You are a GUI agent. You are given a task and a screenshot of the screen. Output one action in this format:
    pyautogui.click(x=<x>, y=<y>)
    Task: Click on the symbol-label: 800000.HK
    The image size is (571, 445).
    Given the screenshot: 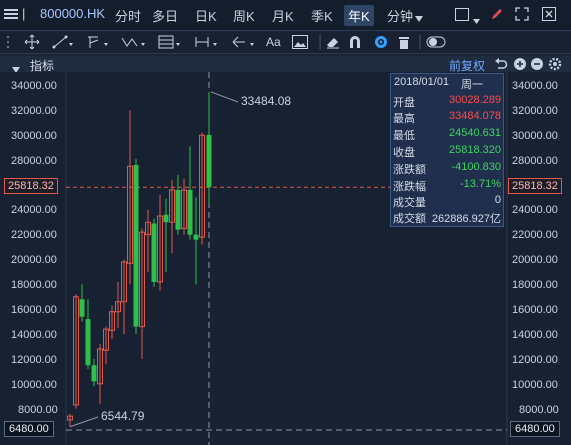 What is the action you would take?
    pyautogui.click(x=72, y=13)
    